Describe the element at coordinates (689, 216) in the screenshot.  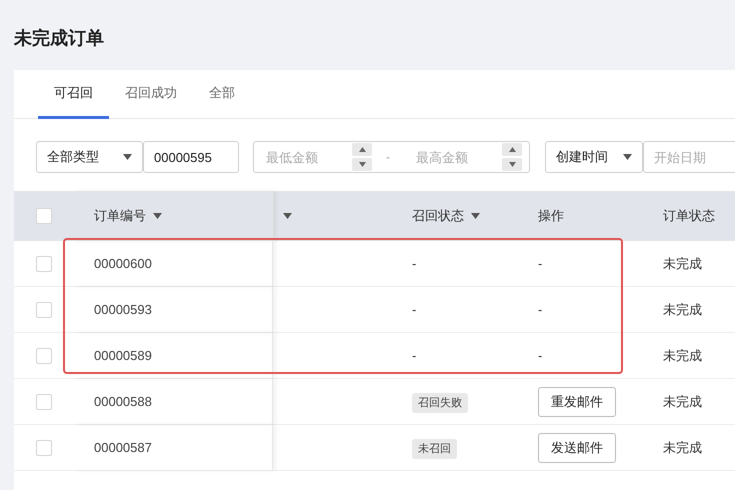
I see `column-header: 订单状态` at that location.